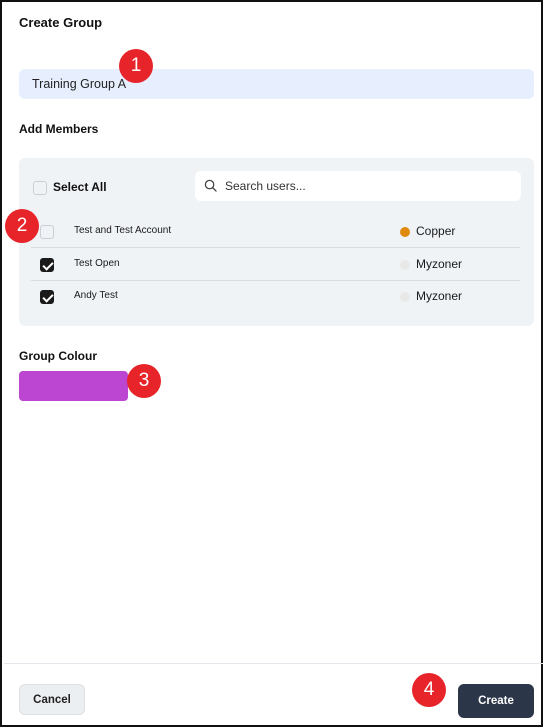 Image resolution: width=543 pixels, height=727 pixels. What do you see at coordinates (210, 185) in the screenshot?
I see `search-icon` at bounding box center [210, 185].